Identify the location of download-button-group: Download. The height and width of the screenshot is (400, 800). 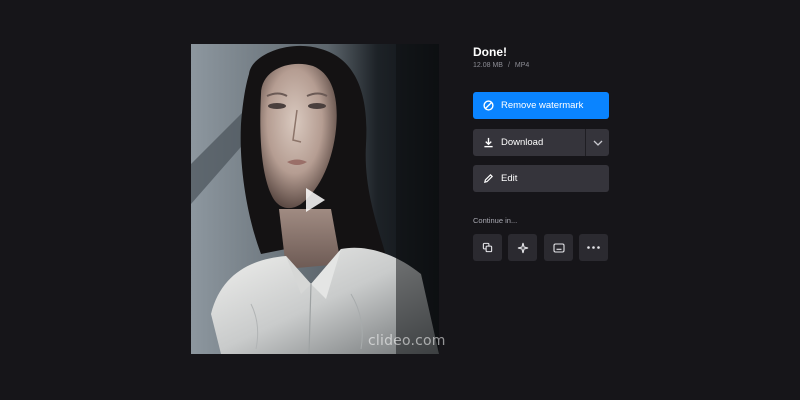
(541, 142).